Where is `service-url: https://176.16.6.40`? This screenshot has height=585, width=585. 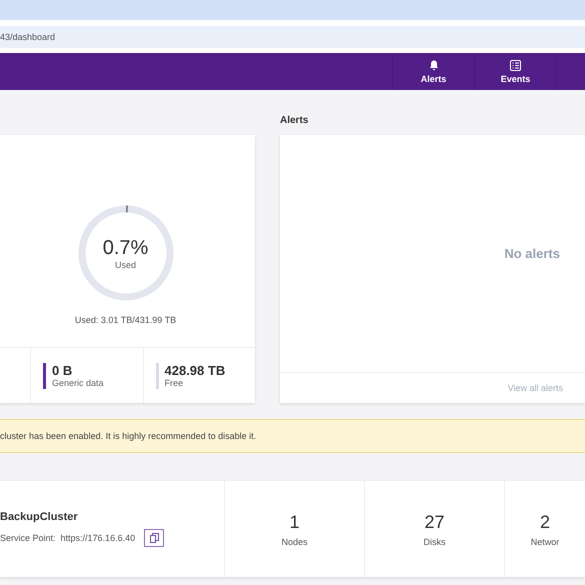
service-url: https://176.16.6.40 is located at coordinates (98, 538).